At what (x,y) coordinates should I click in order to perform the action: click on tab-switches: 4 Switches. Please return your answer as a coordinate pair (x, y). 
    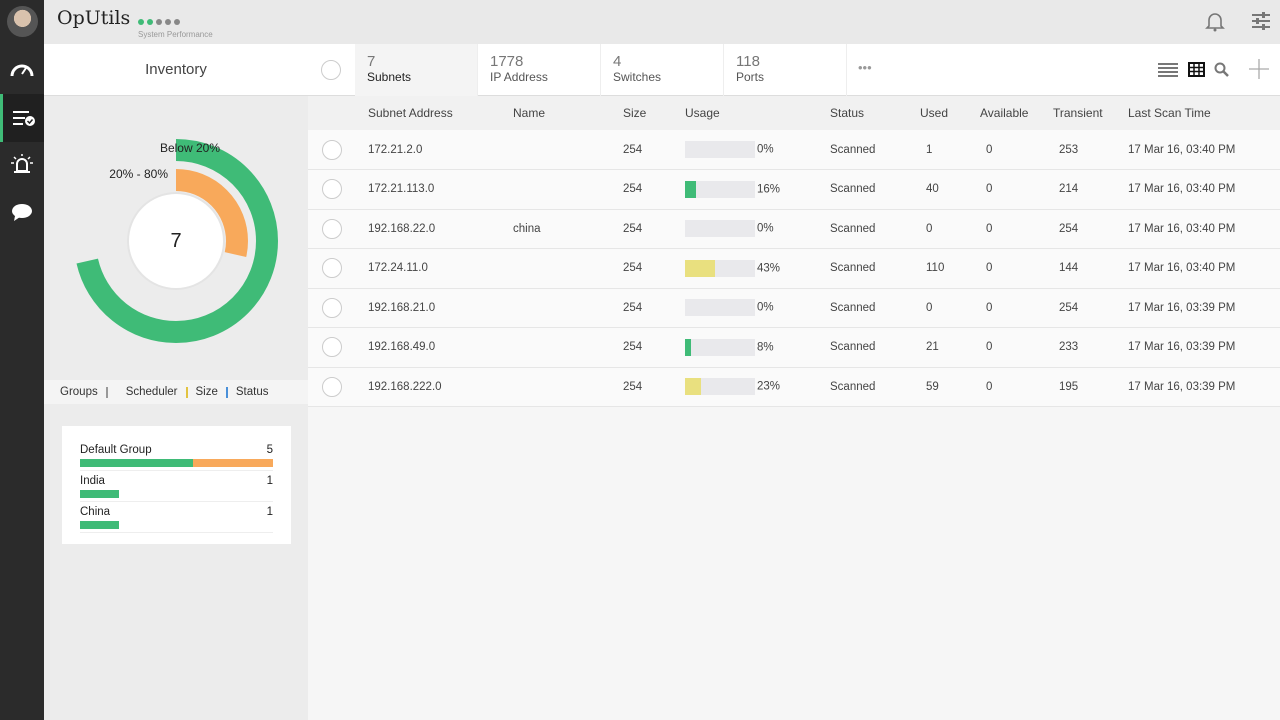
    Looking at the image, I should click on (662, 70).